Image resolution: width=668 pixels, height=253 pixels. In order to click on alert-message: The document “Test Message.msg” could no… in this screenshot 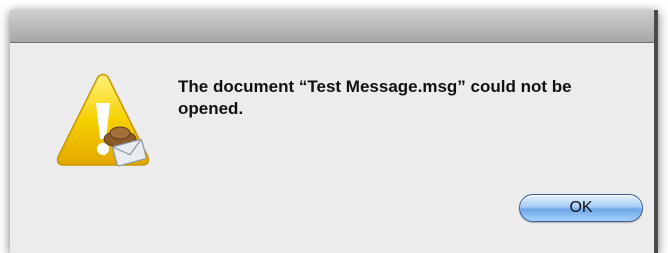, I will do `click(375, 97)`.